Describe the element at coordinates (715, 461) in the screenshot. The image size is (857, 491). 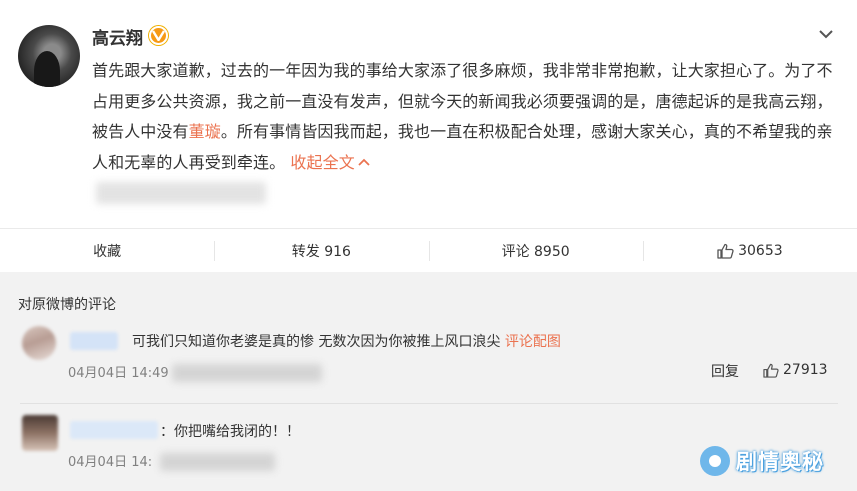
I see `watermark-logo-icon` at that location.